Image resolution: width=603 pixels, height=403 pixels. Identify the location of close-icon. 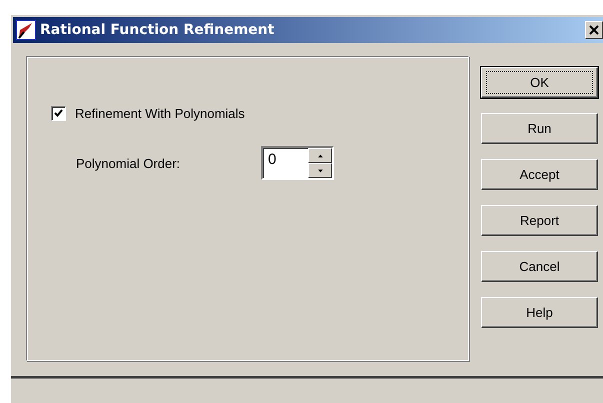
(594, 30).